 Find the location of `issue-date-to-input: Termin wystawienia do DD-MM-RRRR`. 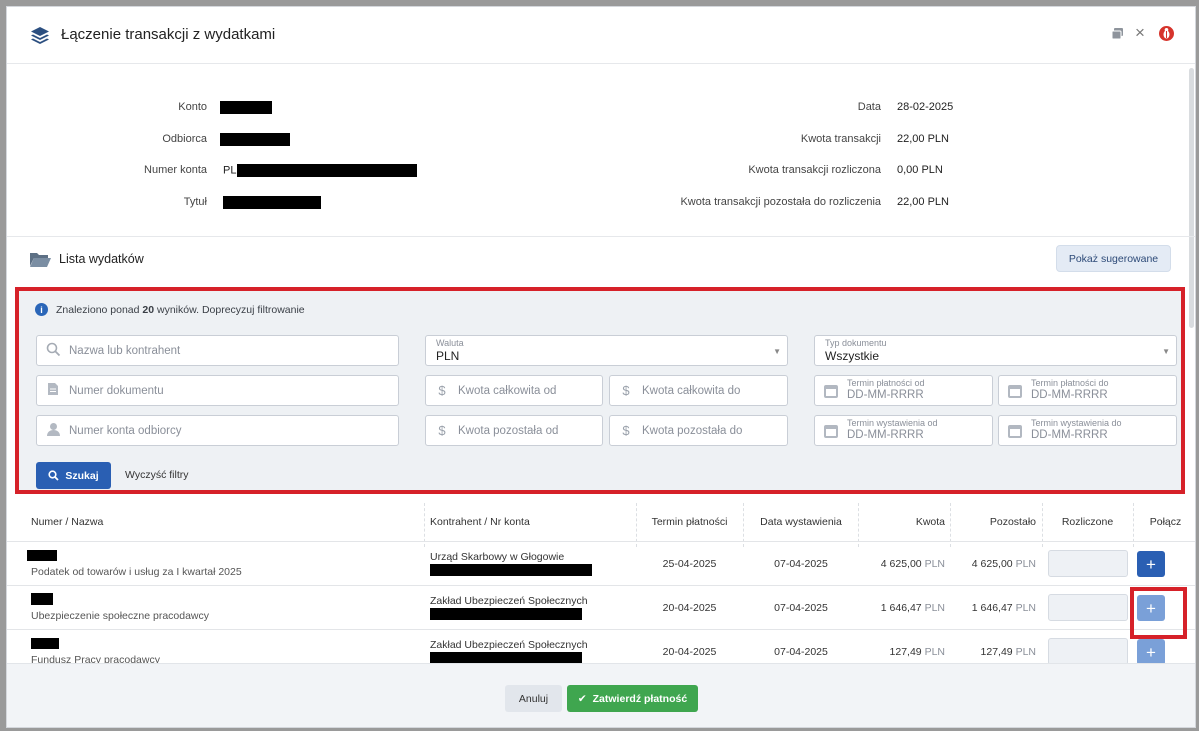

issue-date-to-input: Termin wystawienia do DD-MM-RRRR is located at coordinates (1087, 430).